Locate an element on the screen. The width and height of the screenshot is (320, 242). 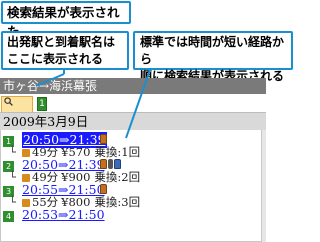
scrollbar is located at coordinates (264, 186).